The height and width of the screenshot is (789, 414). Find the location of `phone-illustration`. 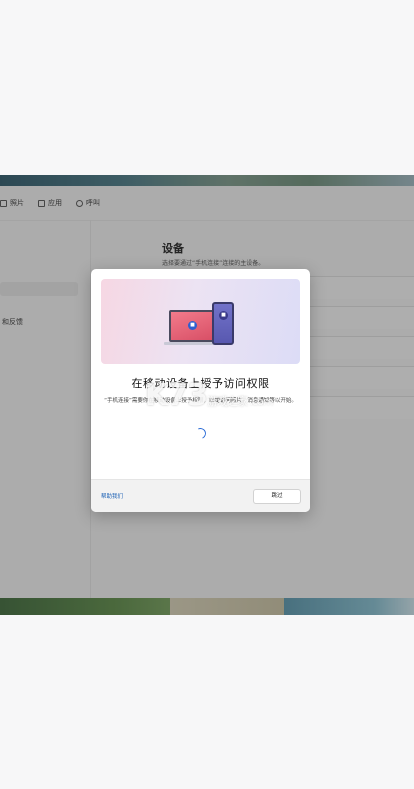

phone-illustration is located at coordinates (223, 323).